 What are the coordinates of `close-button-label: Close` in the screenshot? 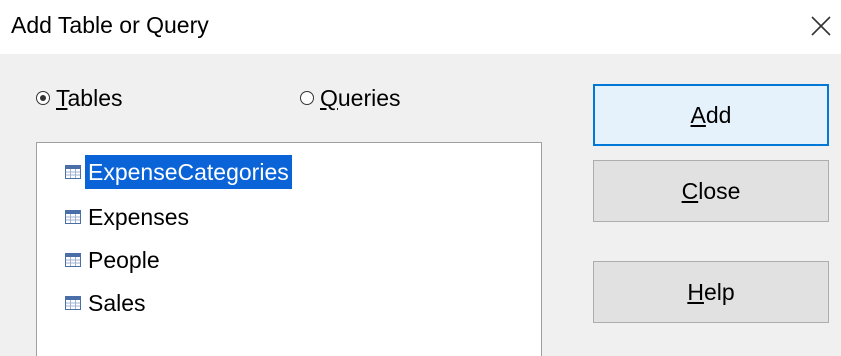 It's located at (711, 191).